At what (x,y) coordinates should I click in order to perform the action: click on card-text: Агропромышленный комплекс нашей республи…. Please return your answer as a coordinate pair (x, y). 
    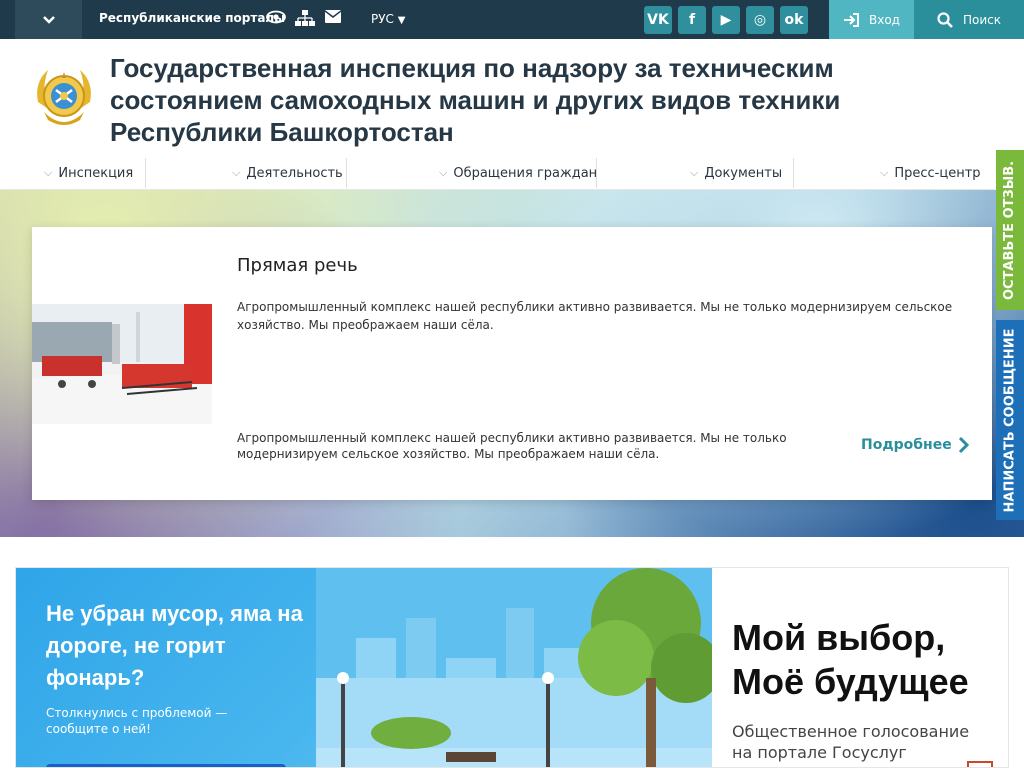
    Looking at the image, I should click on (512, 446).